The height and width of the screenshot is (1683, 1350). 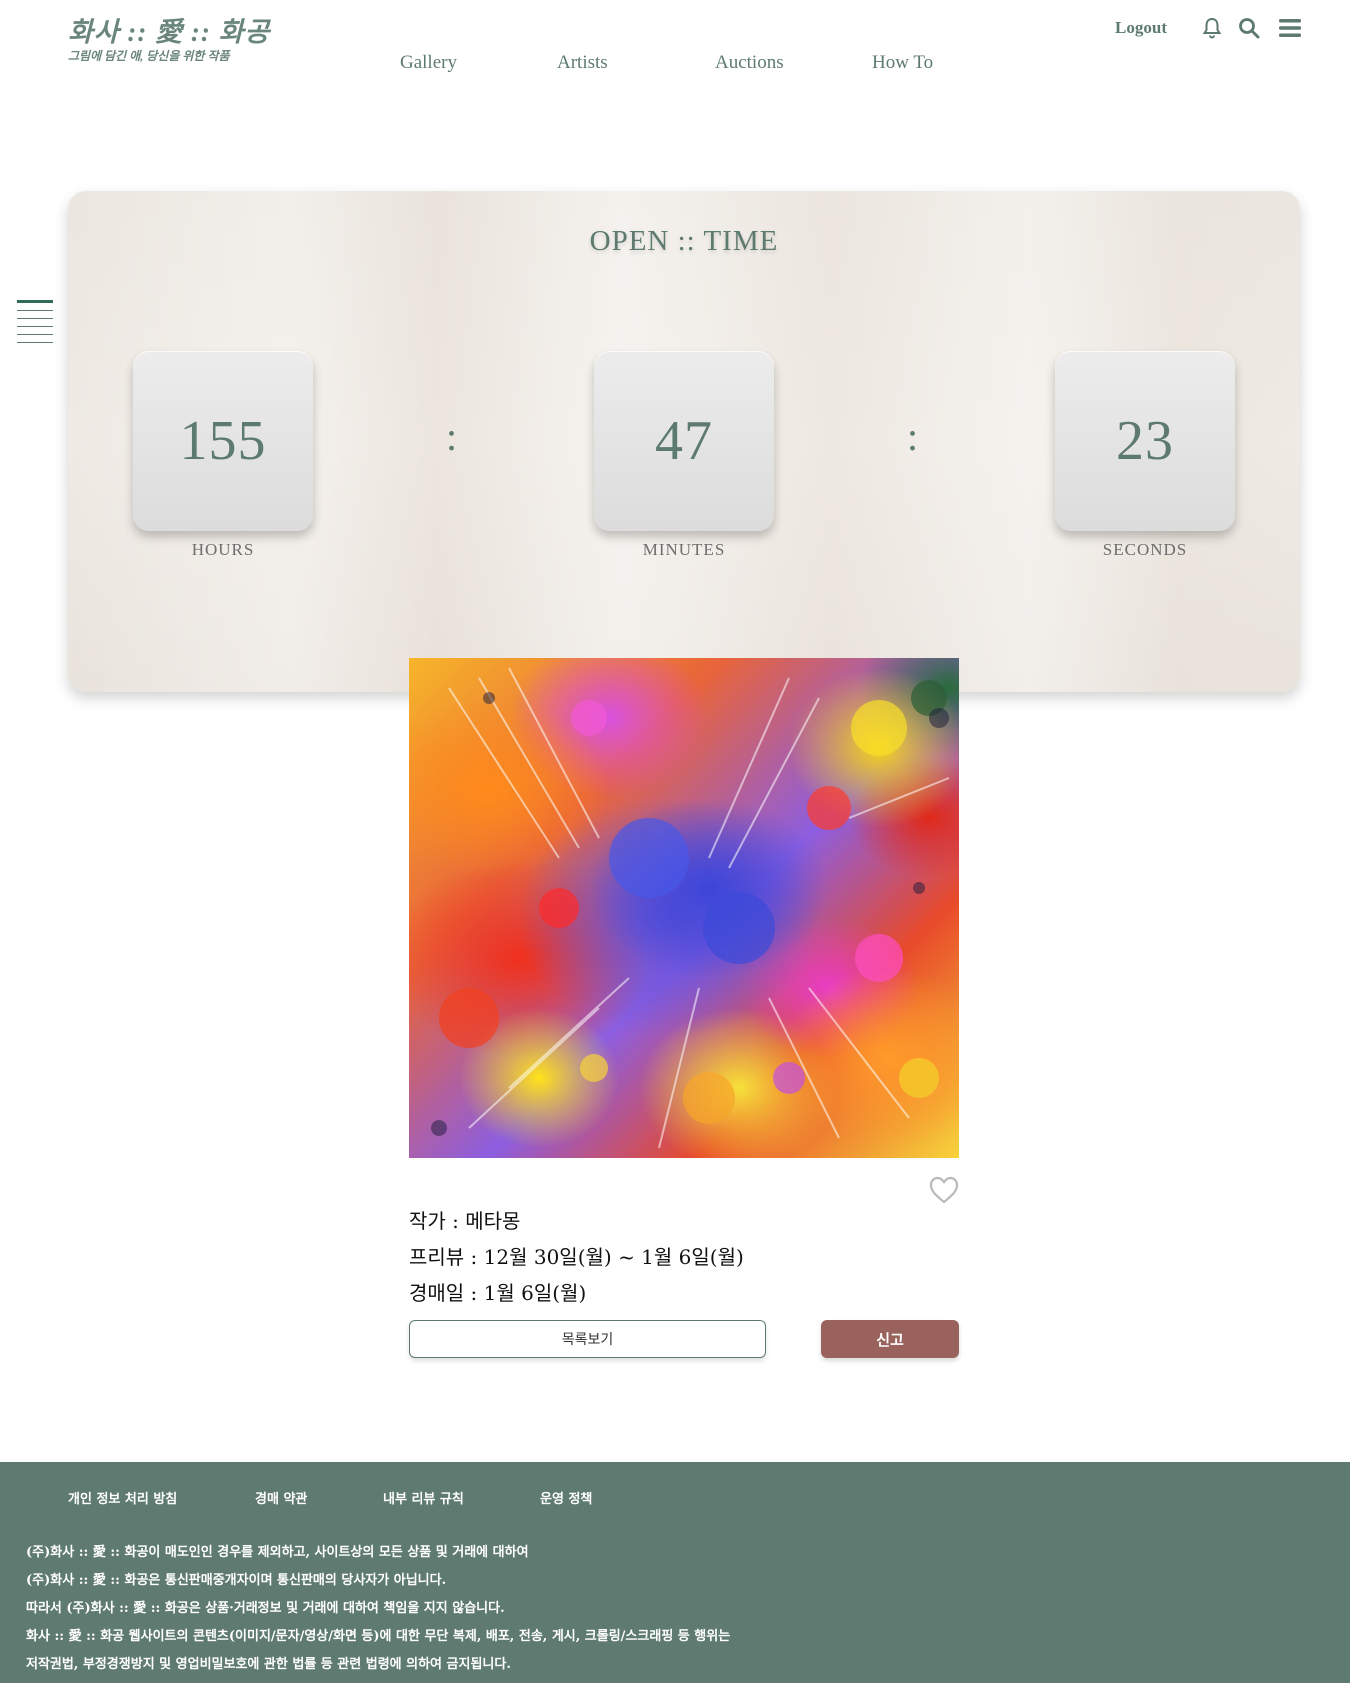 What do you see at coordinates (582, 63) in the screenshot?
I see `nav-artists: Artists` at bounding box center [582, 63].